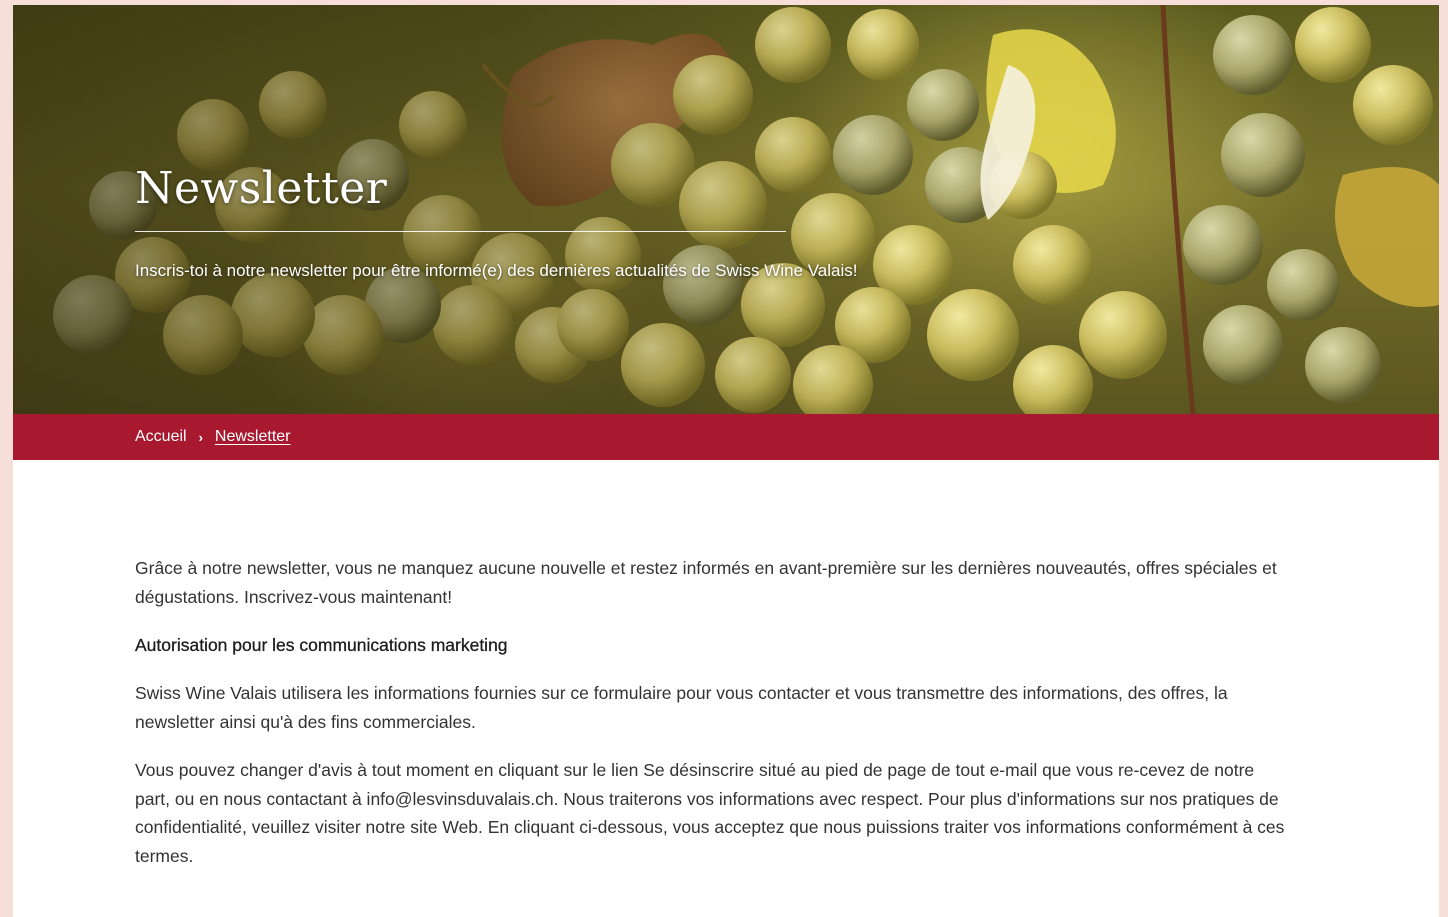 Image resolution: width=1448 pixels, height=917 pixels. What do you see at coordinates (161, 437) in the screenshot?
I see `breadcrumb-home-link: Accueil` at bounding box center [161, 437].